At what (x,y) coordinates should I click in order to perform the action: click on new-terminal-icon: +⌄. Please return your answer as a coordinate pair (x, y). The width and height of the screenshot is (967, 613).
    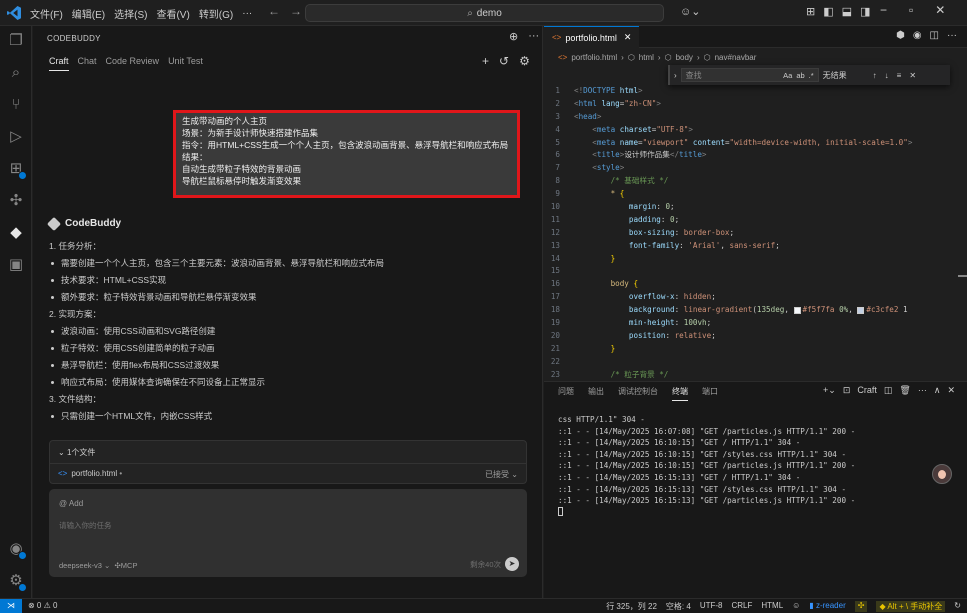
    Looking at the image, I should click on (829, 390).